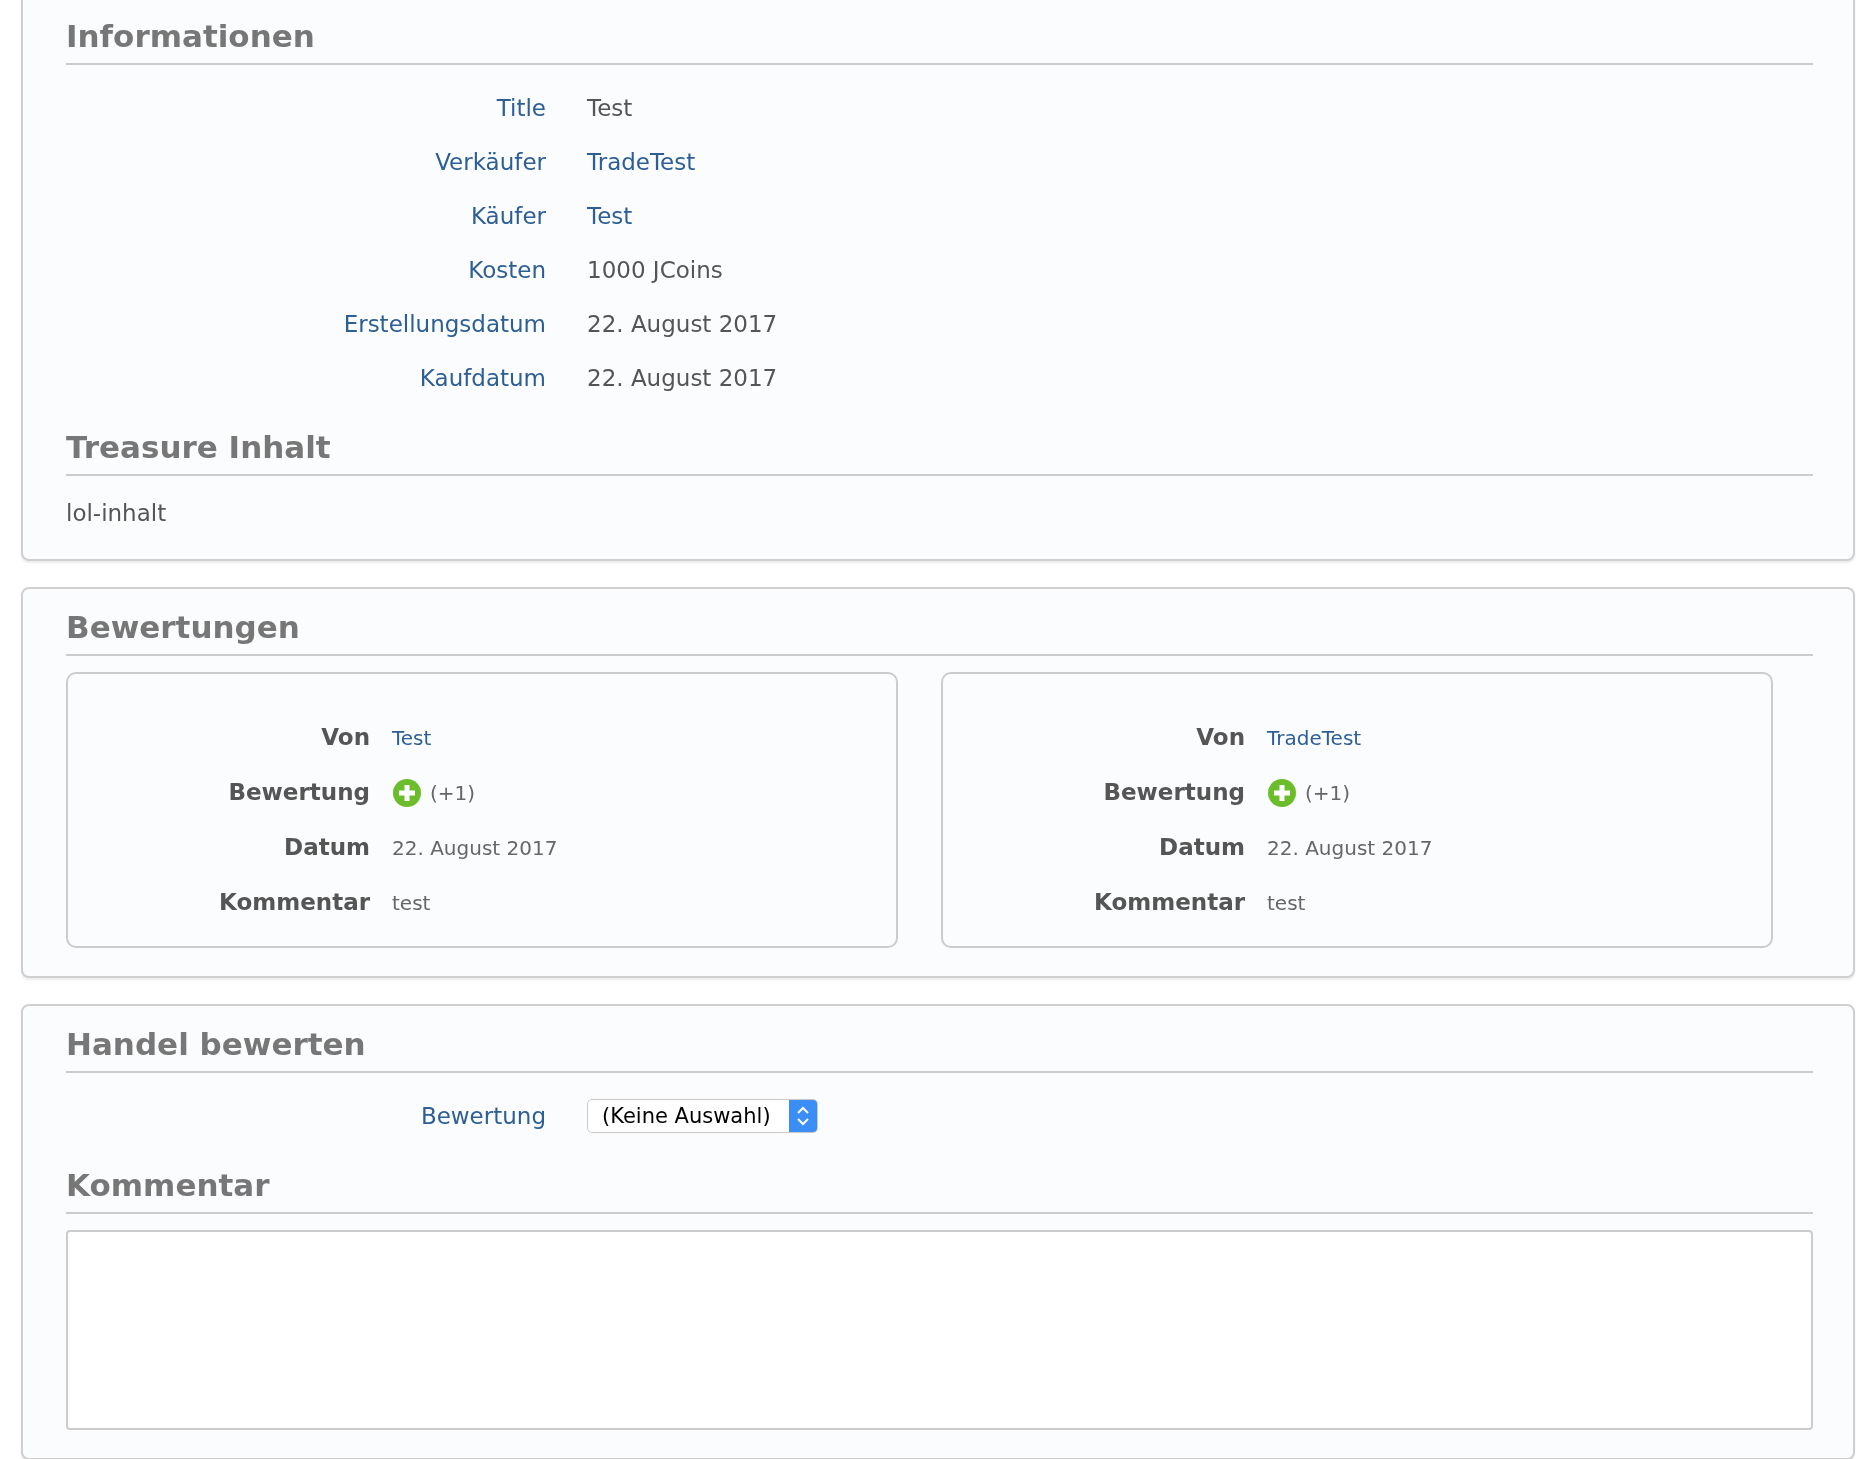 The width and height of the screenshot is (1869, 1459). What do you see at coordinates (444, 324) in the screenshot?
I see `field-label: Erstellungsdatum` at bounding box center [444, 324].